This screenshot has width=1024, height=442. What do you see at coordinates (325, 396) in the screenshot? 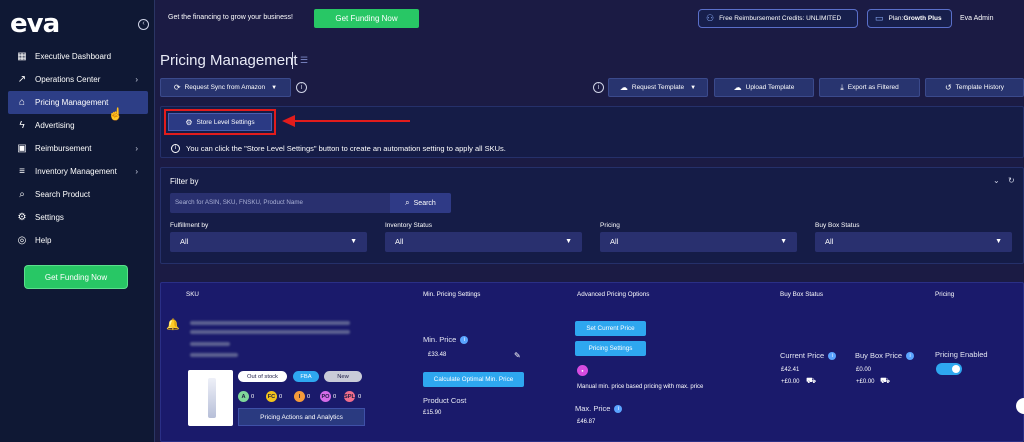
I see `status-dot-po: PO` at bounding box center [325, 396].